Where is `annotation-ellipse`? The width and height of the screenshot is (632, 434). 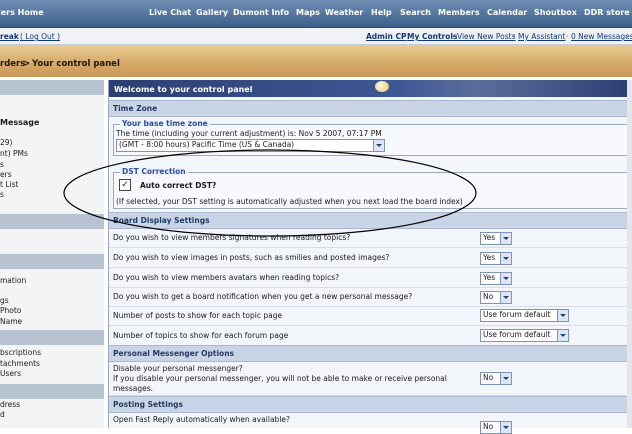 annotation-ellipse is located at coordinates (270, 193).